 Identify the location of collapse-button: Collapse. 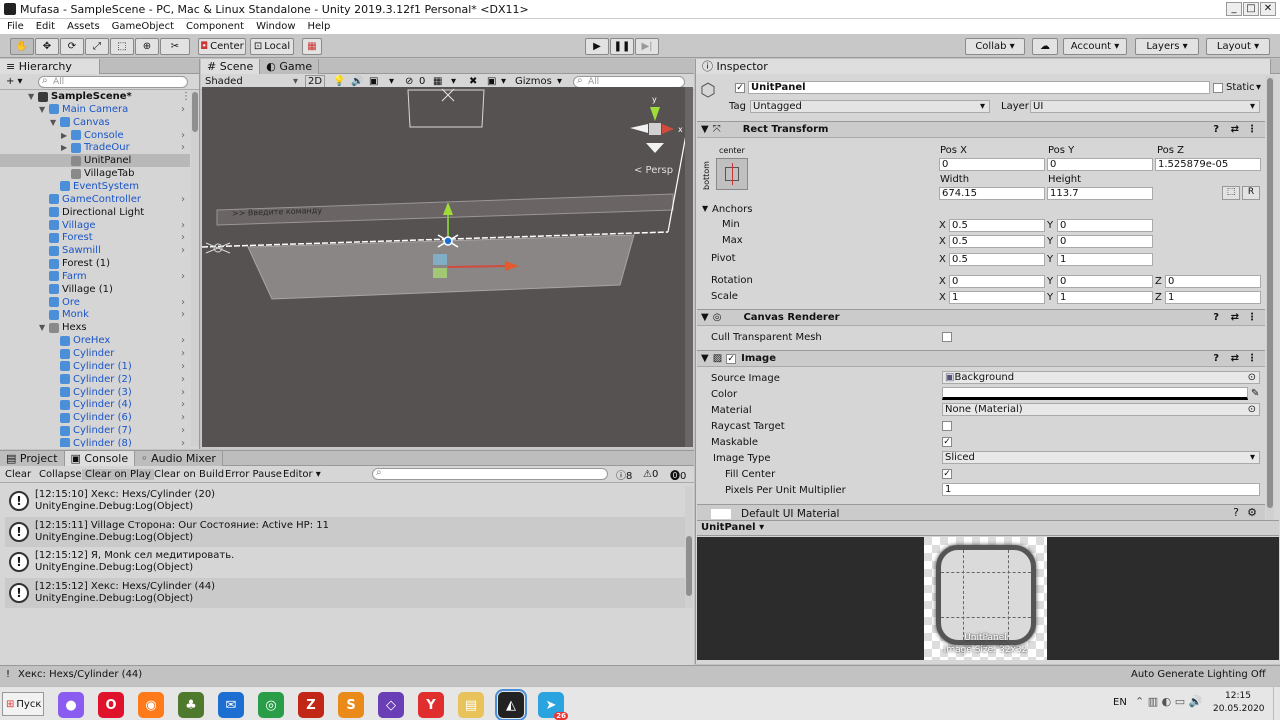
(60, 474).